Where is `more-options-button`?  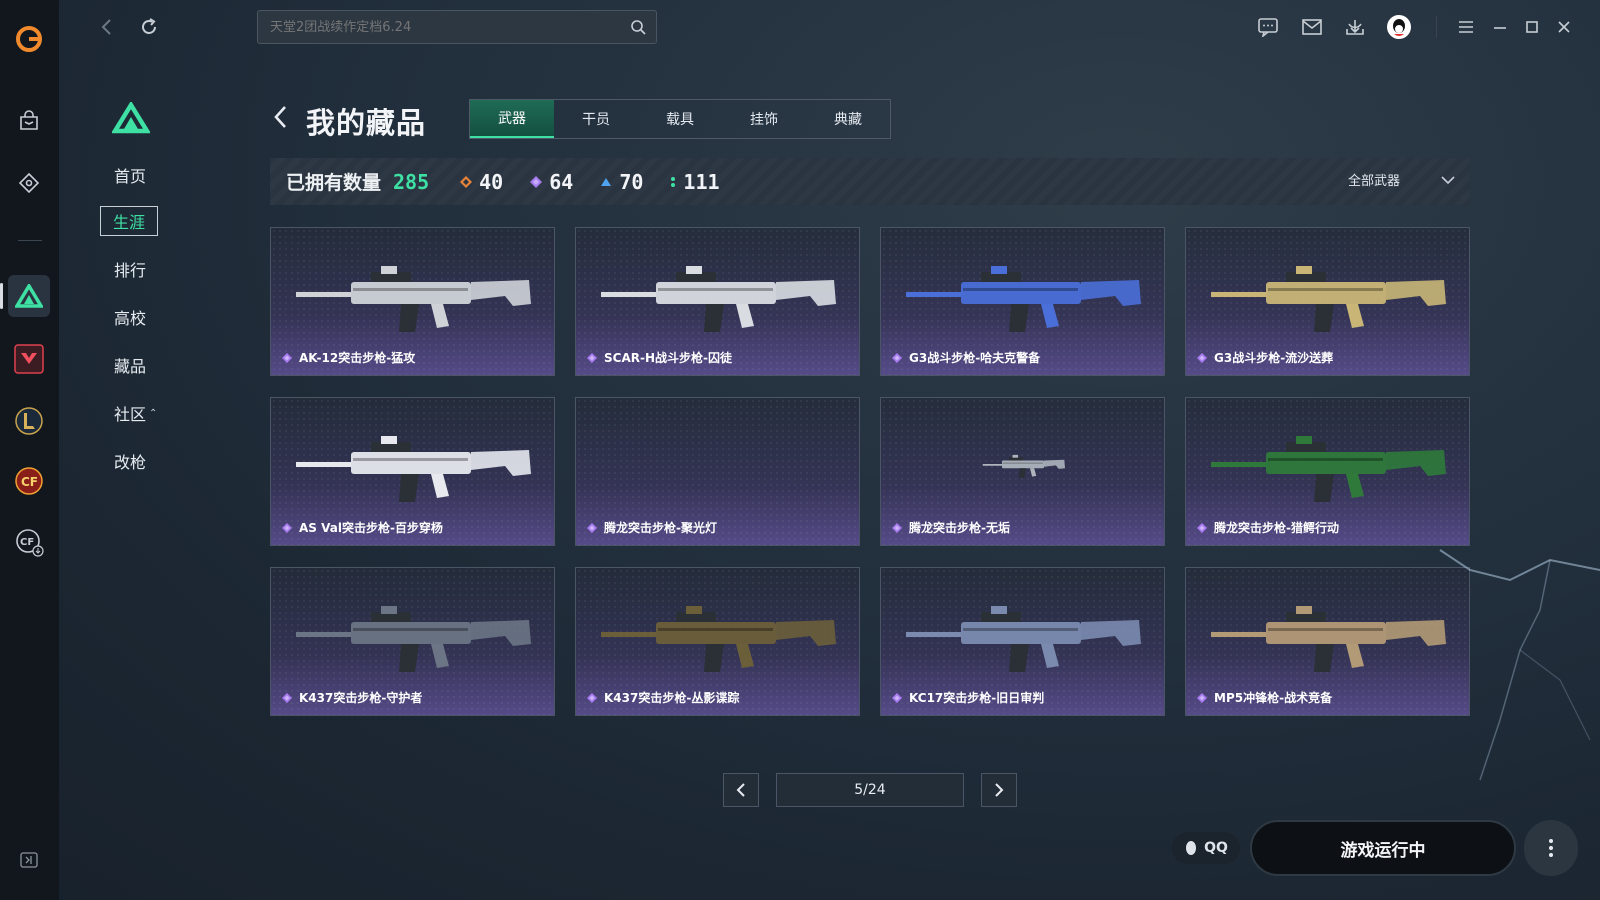
more-options-button is located at coordinates (1551, 848).